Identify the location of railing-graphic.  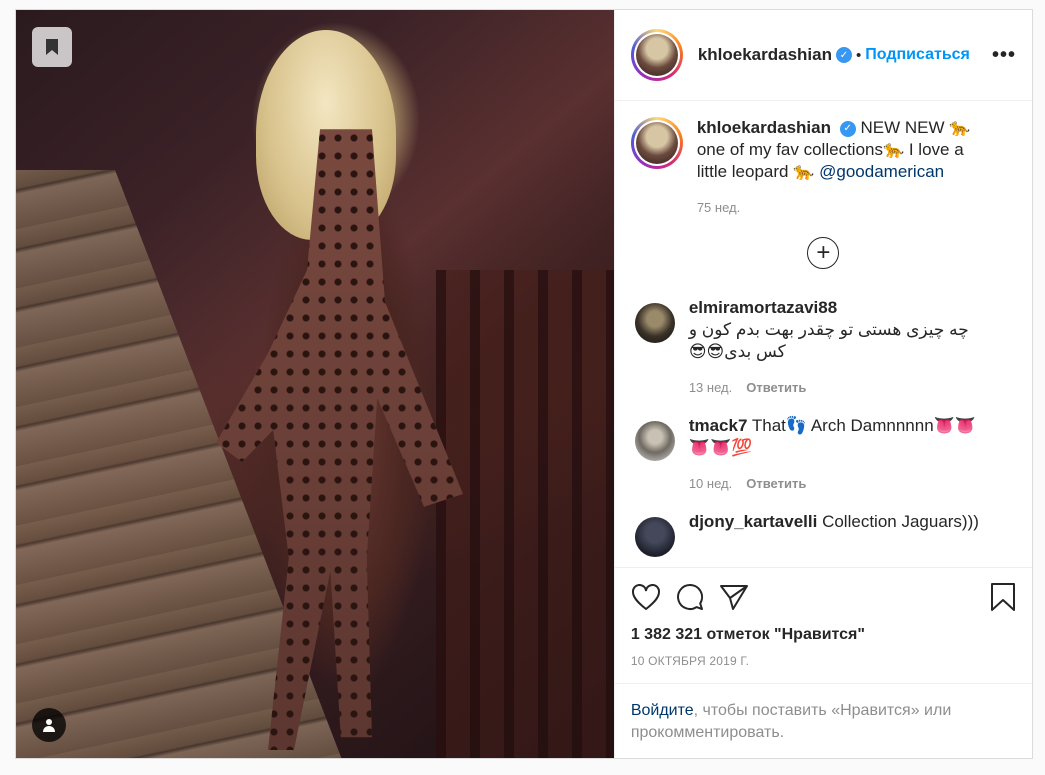
(525, 514).